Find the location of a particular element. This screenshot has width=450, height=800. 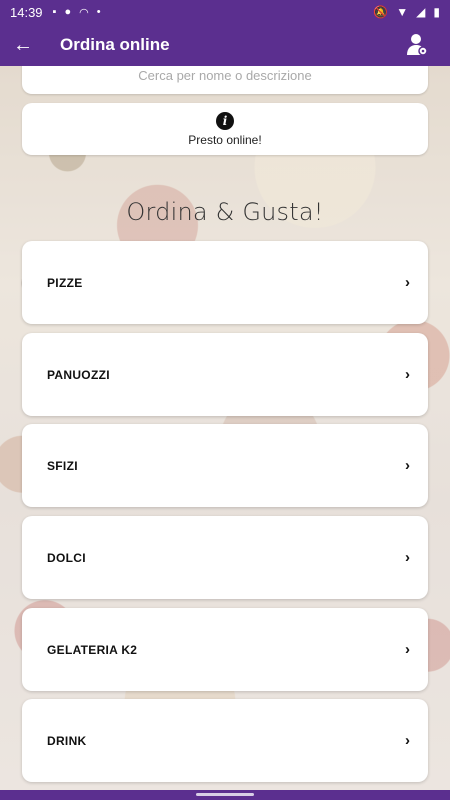

cast-icon: ◠ is located at coordinates (84, 12).